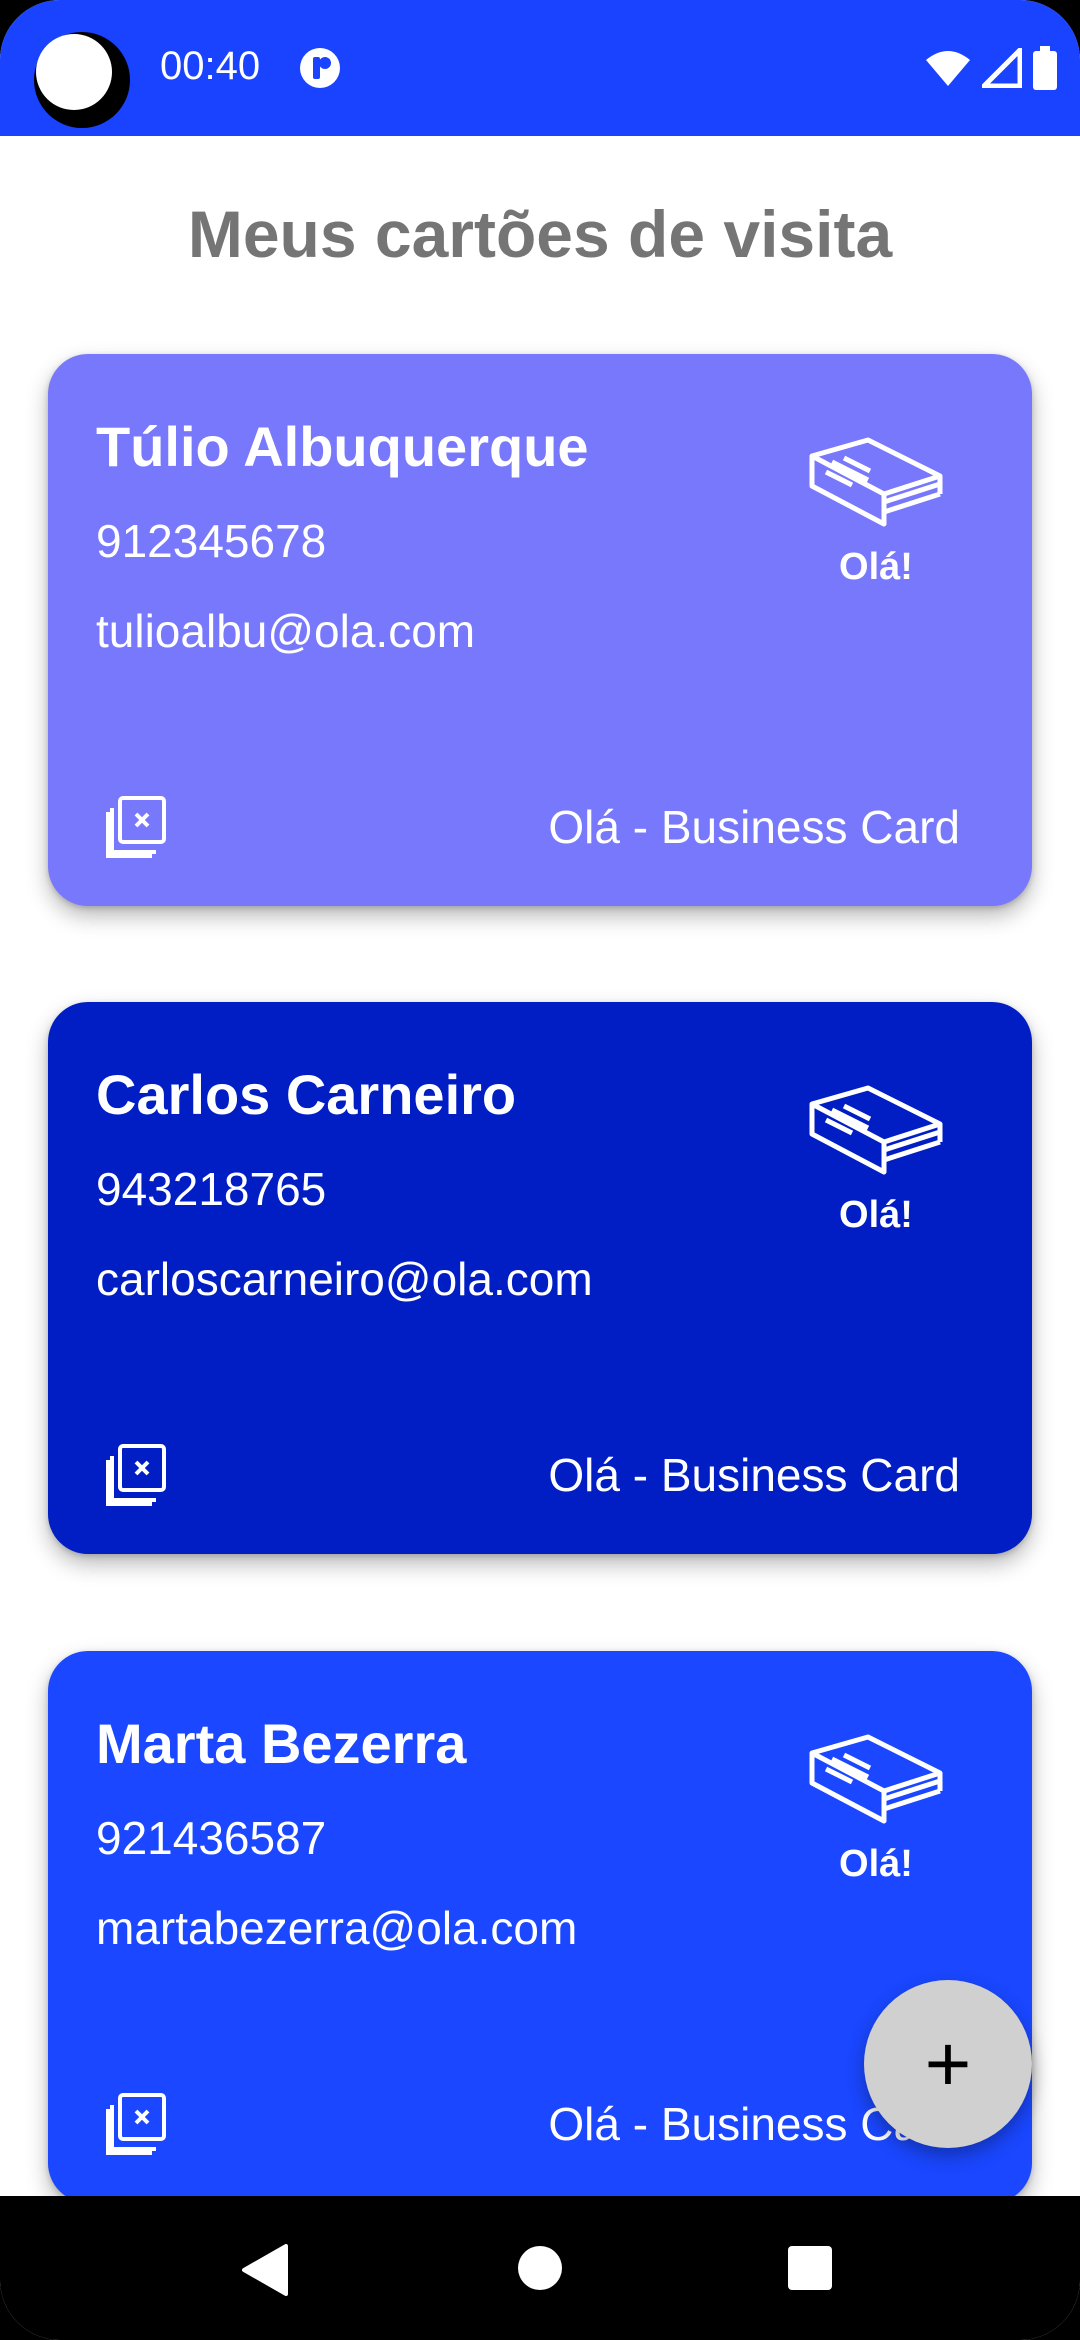  Describe the element at coordinates (286, 631) in the screenshot. I see `card-email: tulioalbu@ola.com` at that location.